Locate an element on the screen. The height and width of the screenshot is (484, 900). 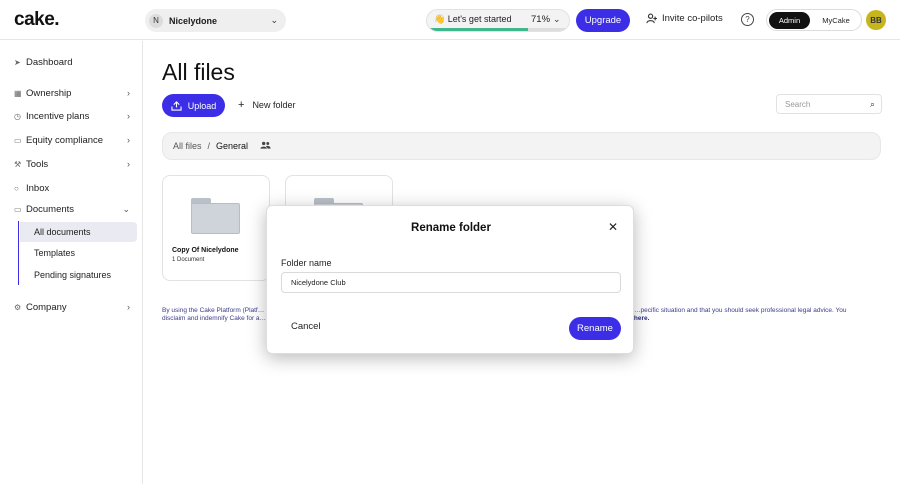
dialog-title: Rename folder is located at coordinates (451, 228).